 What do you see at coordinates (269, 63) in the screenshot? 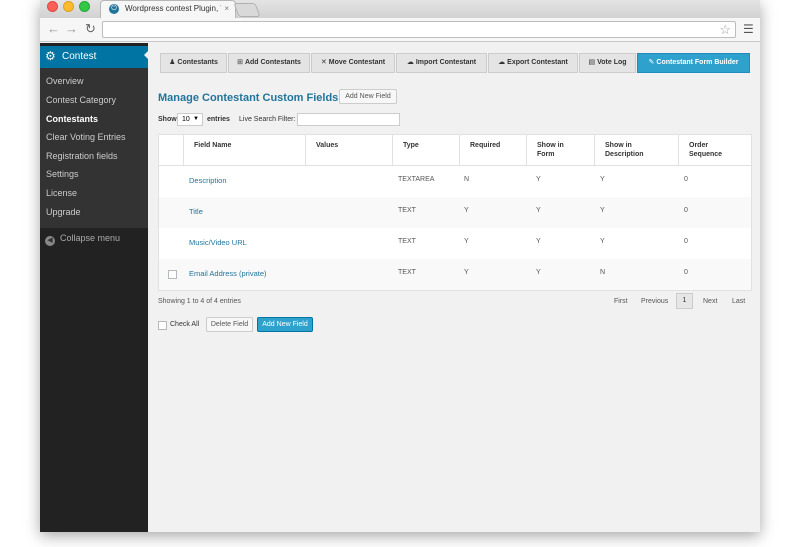
I see `tab-add-contestants: ⊞ Add Contestants` at bounding box center [269, 63].